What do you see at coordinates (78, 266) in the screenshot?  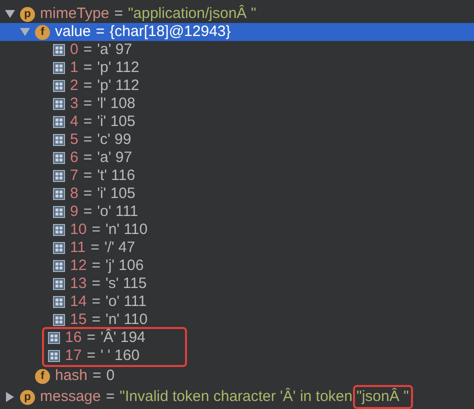 I see `element-index: 12` at bounding box center [78, 266].